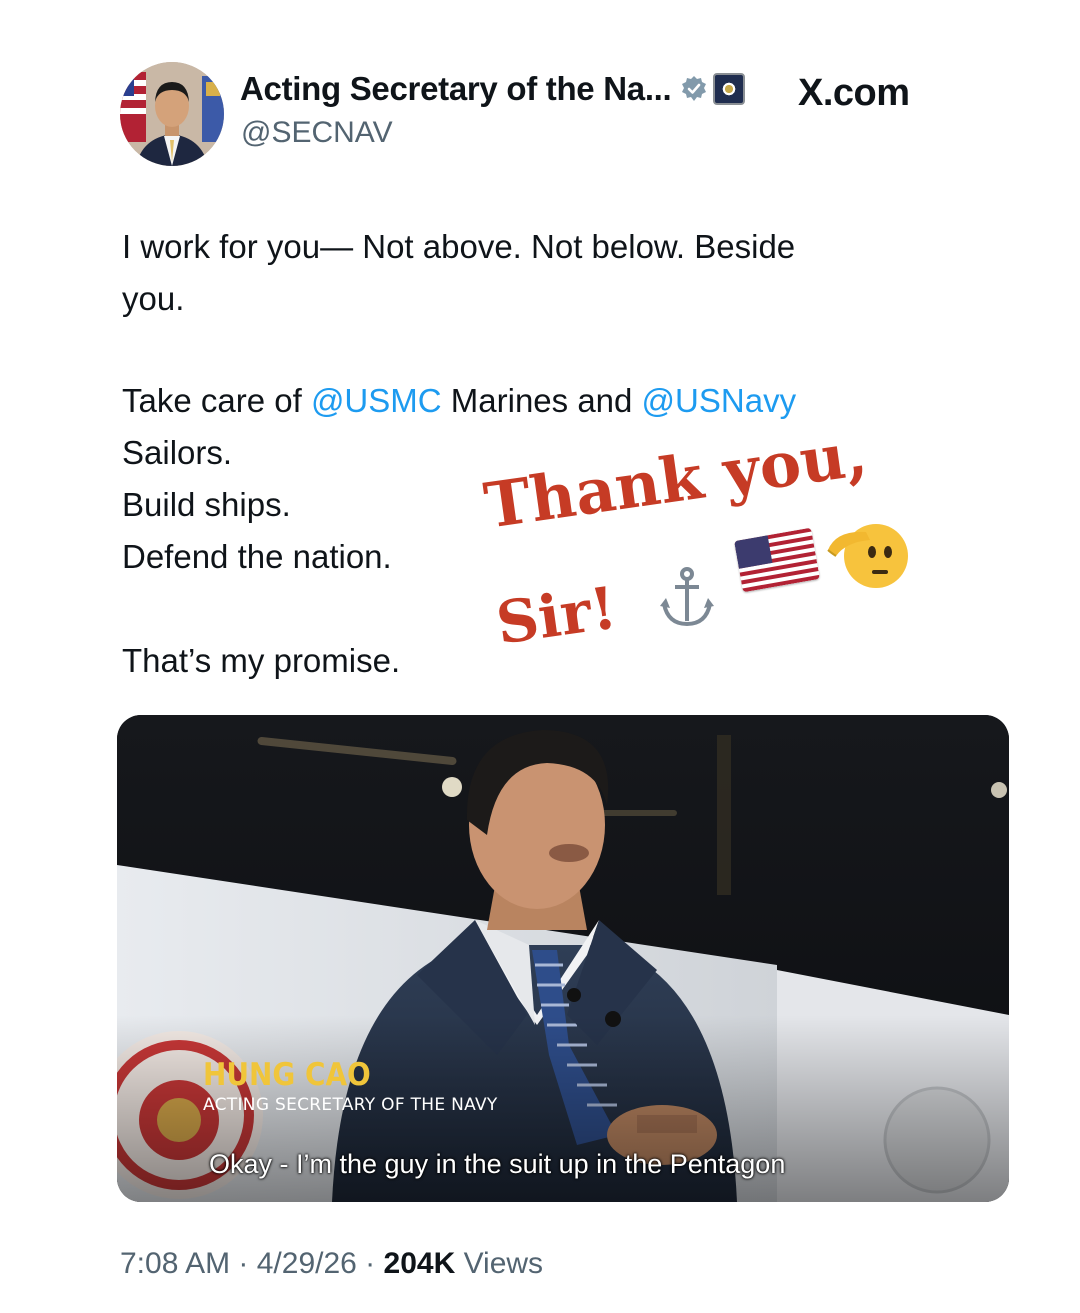  Describe the element at coordinates (350, 1105) in the screenshot. I see `video-lower-third-title: ACTING SECRETARY OF THE NAVY` at that location.